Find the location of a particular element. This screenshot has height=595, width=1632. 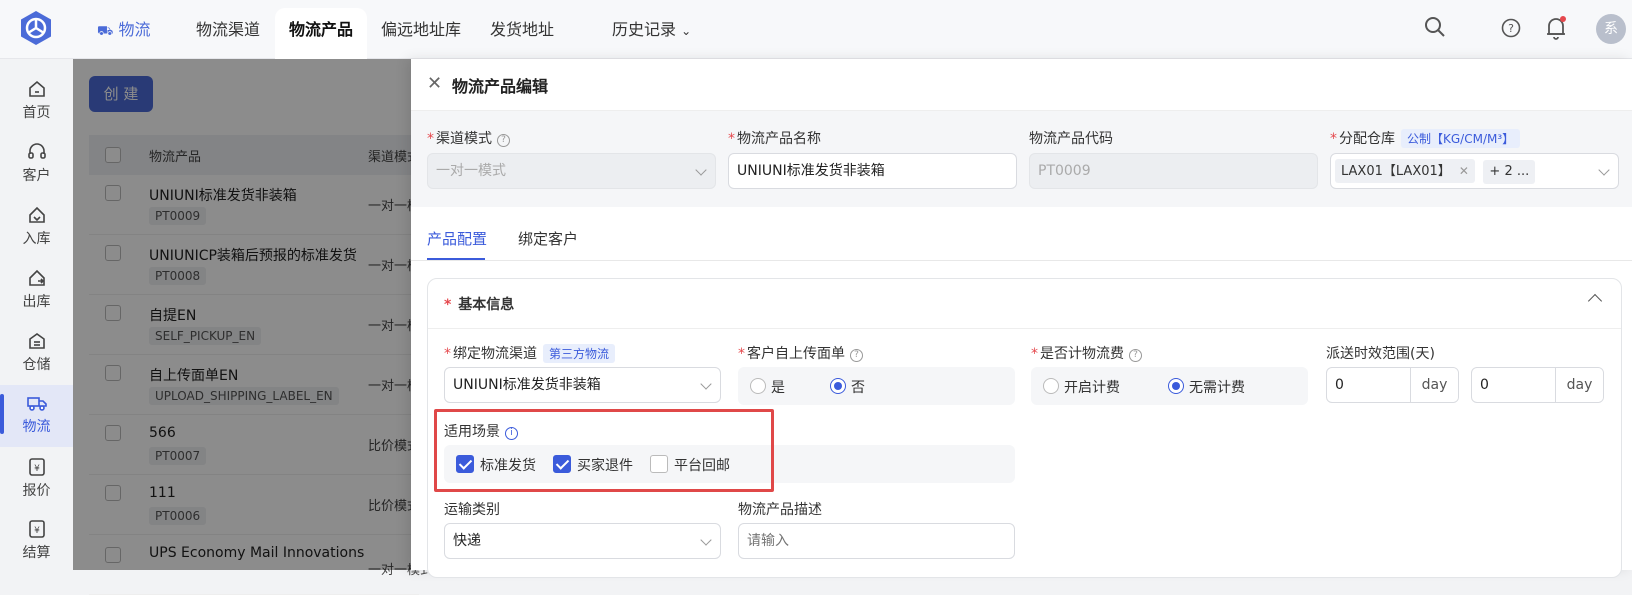

chevron-down-icon: ⌄ is located at coordinates (686, 31).